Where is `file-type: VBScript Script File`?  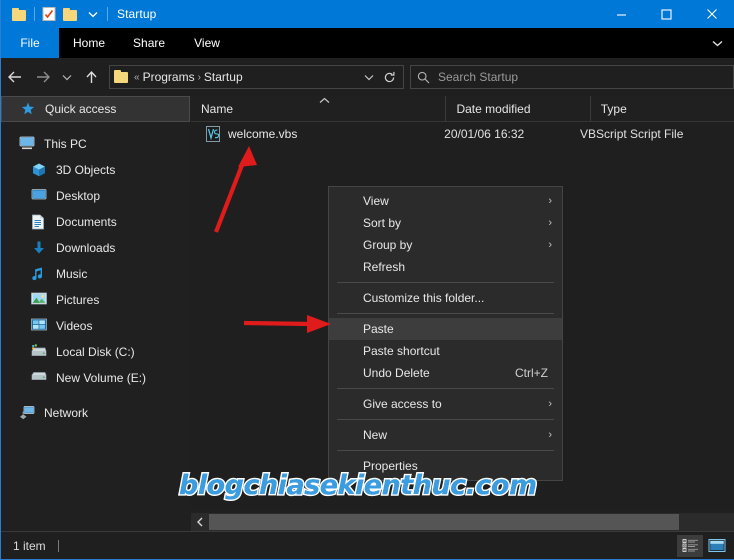
file-type: VBScript Script File is located at coordinates (632, 134).